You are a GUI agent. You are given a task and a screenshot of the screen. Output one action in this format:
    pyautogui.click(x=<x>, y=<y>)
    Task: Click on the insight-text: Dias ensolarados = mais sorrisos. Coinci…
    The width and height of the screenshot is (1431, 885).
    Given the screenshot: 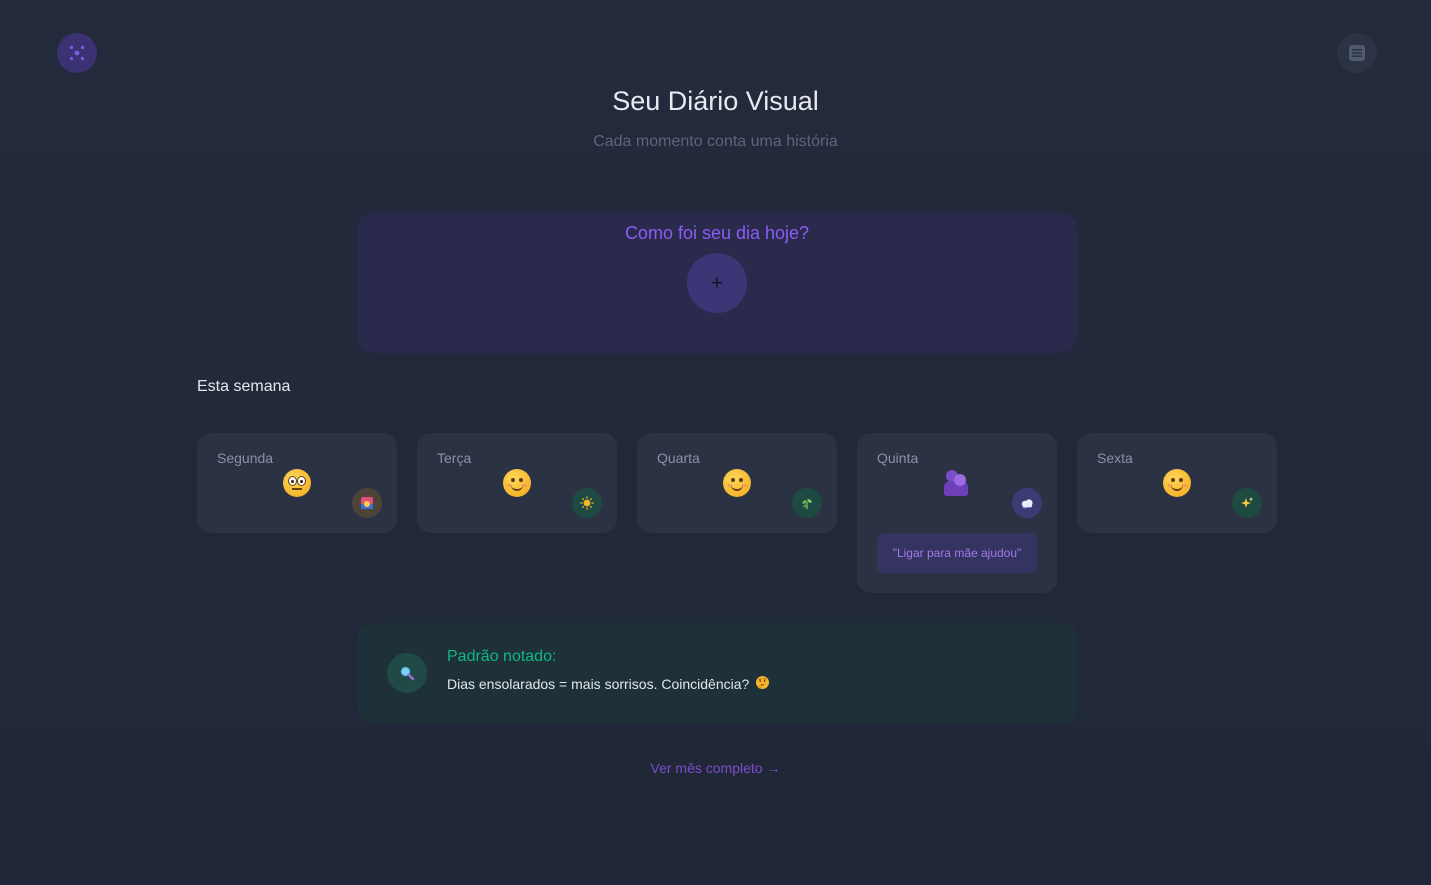 What is the action you would take?
    pyautogui.click(x=598, y=684)
    